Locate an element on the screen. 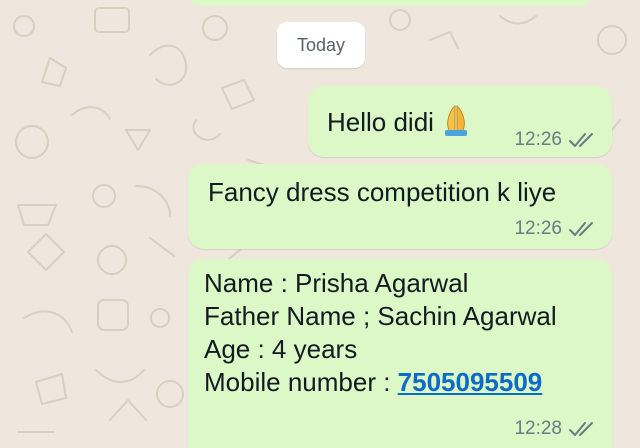 Image resolution: width=640 pixels, height=448 pixels. message-line-mobile: Mobile number : 7505095509 is located at coordinates (380, 382).